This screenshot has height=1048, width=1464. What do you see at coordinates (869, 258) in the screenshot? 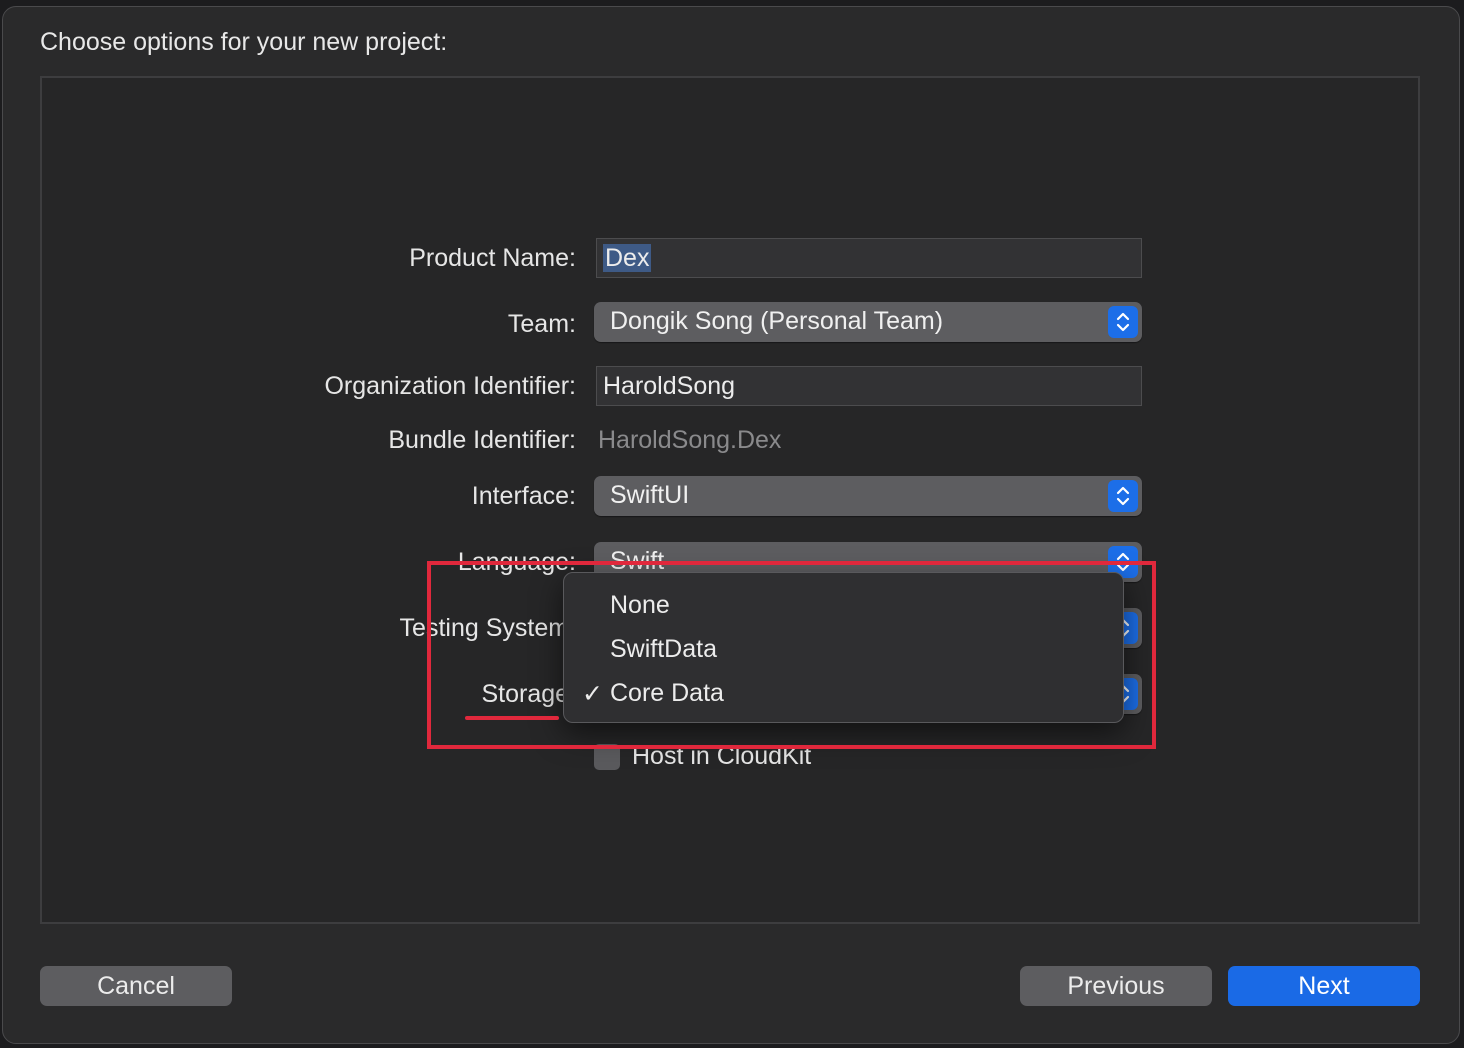
I see `product-name-field: Dex` at bounding box center [869, 258].